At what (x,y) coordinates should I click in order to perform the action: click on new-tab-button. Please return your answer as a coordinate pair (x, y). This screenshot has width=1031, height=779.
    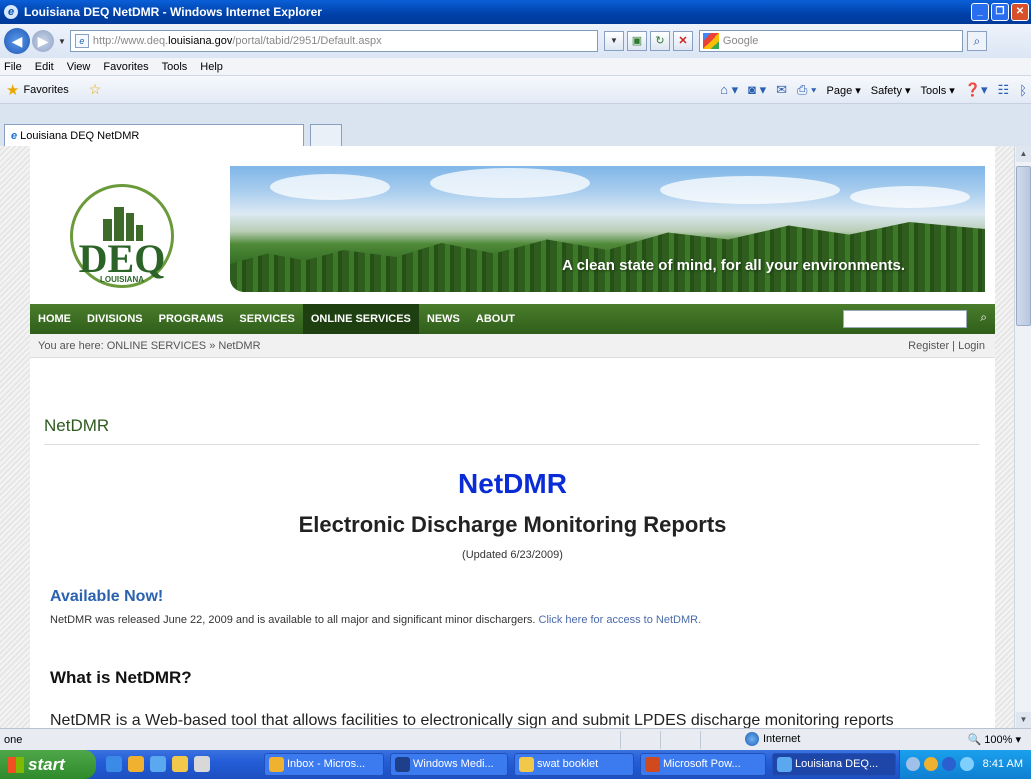
    Looking at the image, I should click on (326, 135).